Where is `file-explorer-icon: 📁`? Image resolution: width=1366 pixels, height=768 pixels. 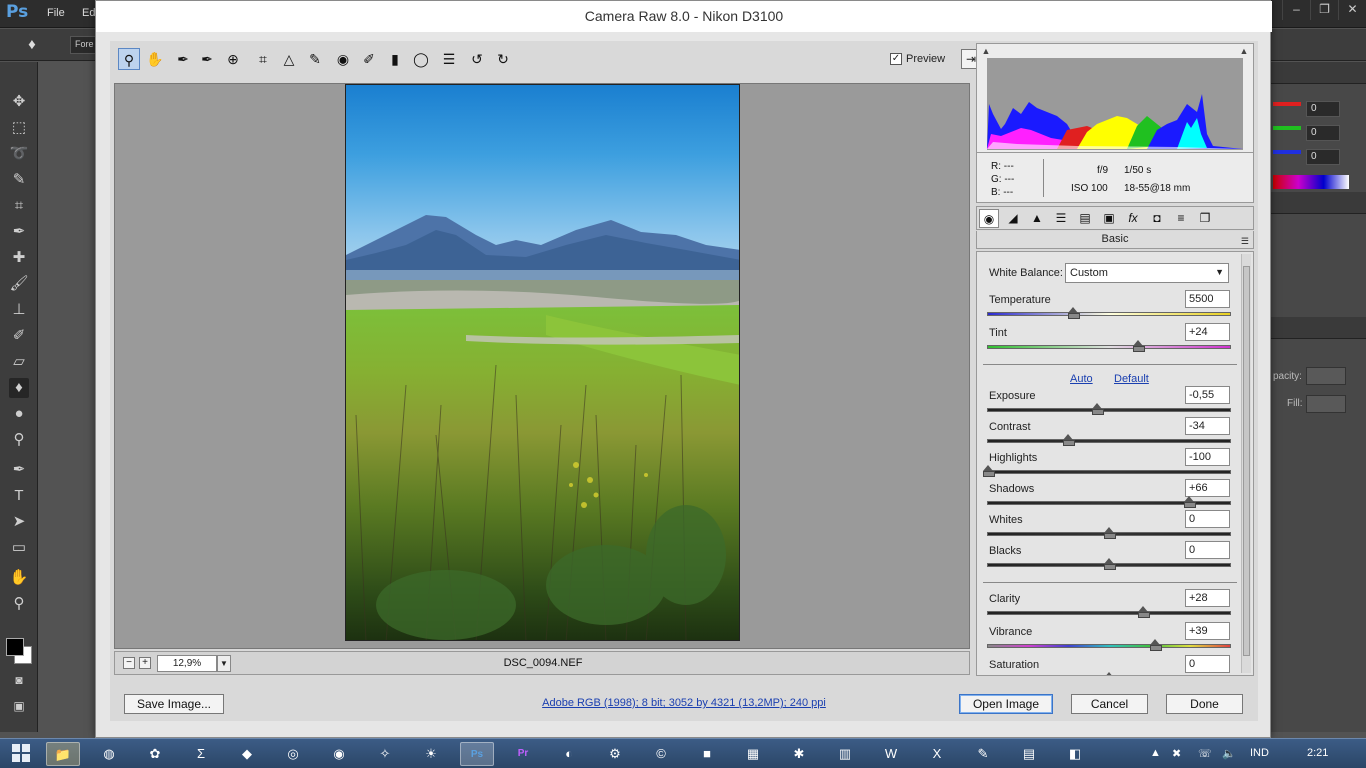
file-explorer-icon: 📁 is located at coordinates (63, 754).